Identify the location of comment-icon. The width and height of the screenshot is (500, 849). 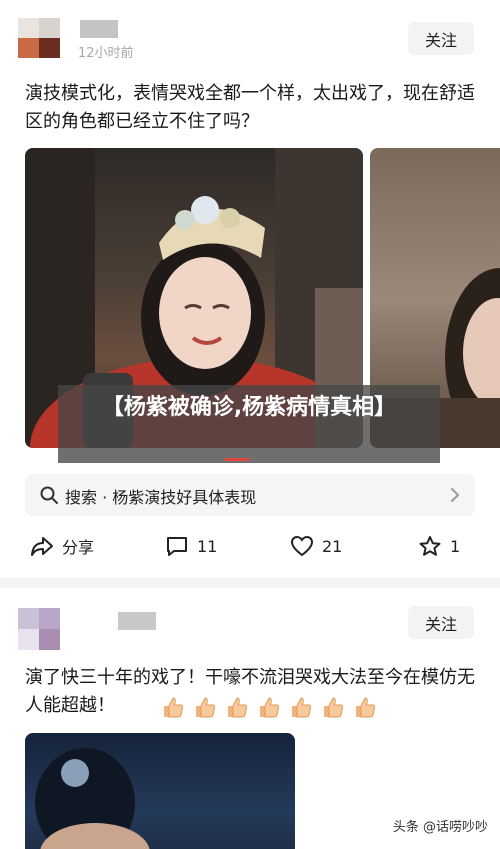
(177, 546).